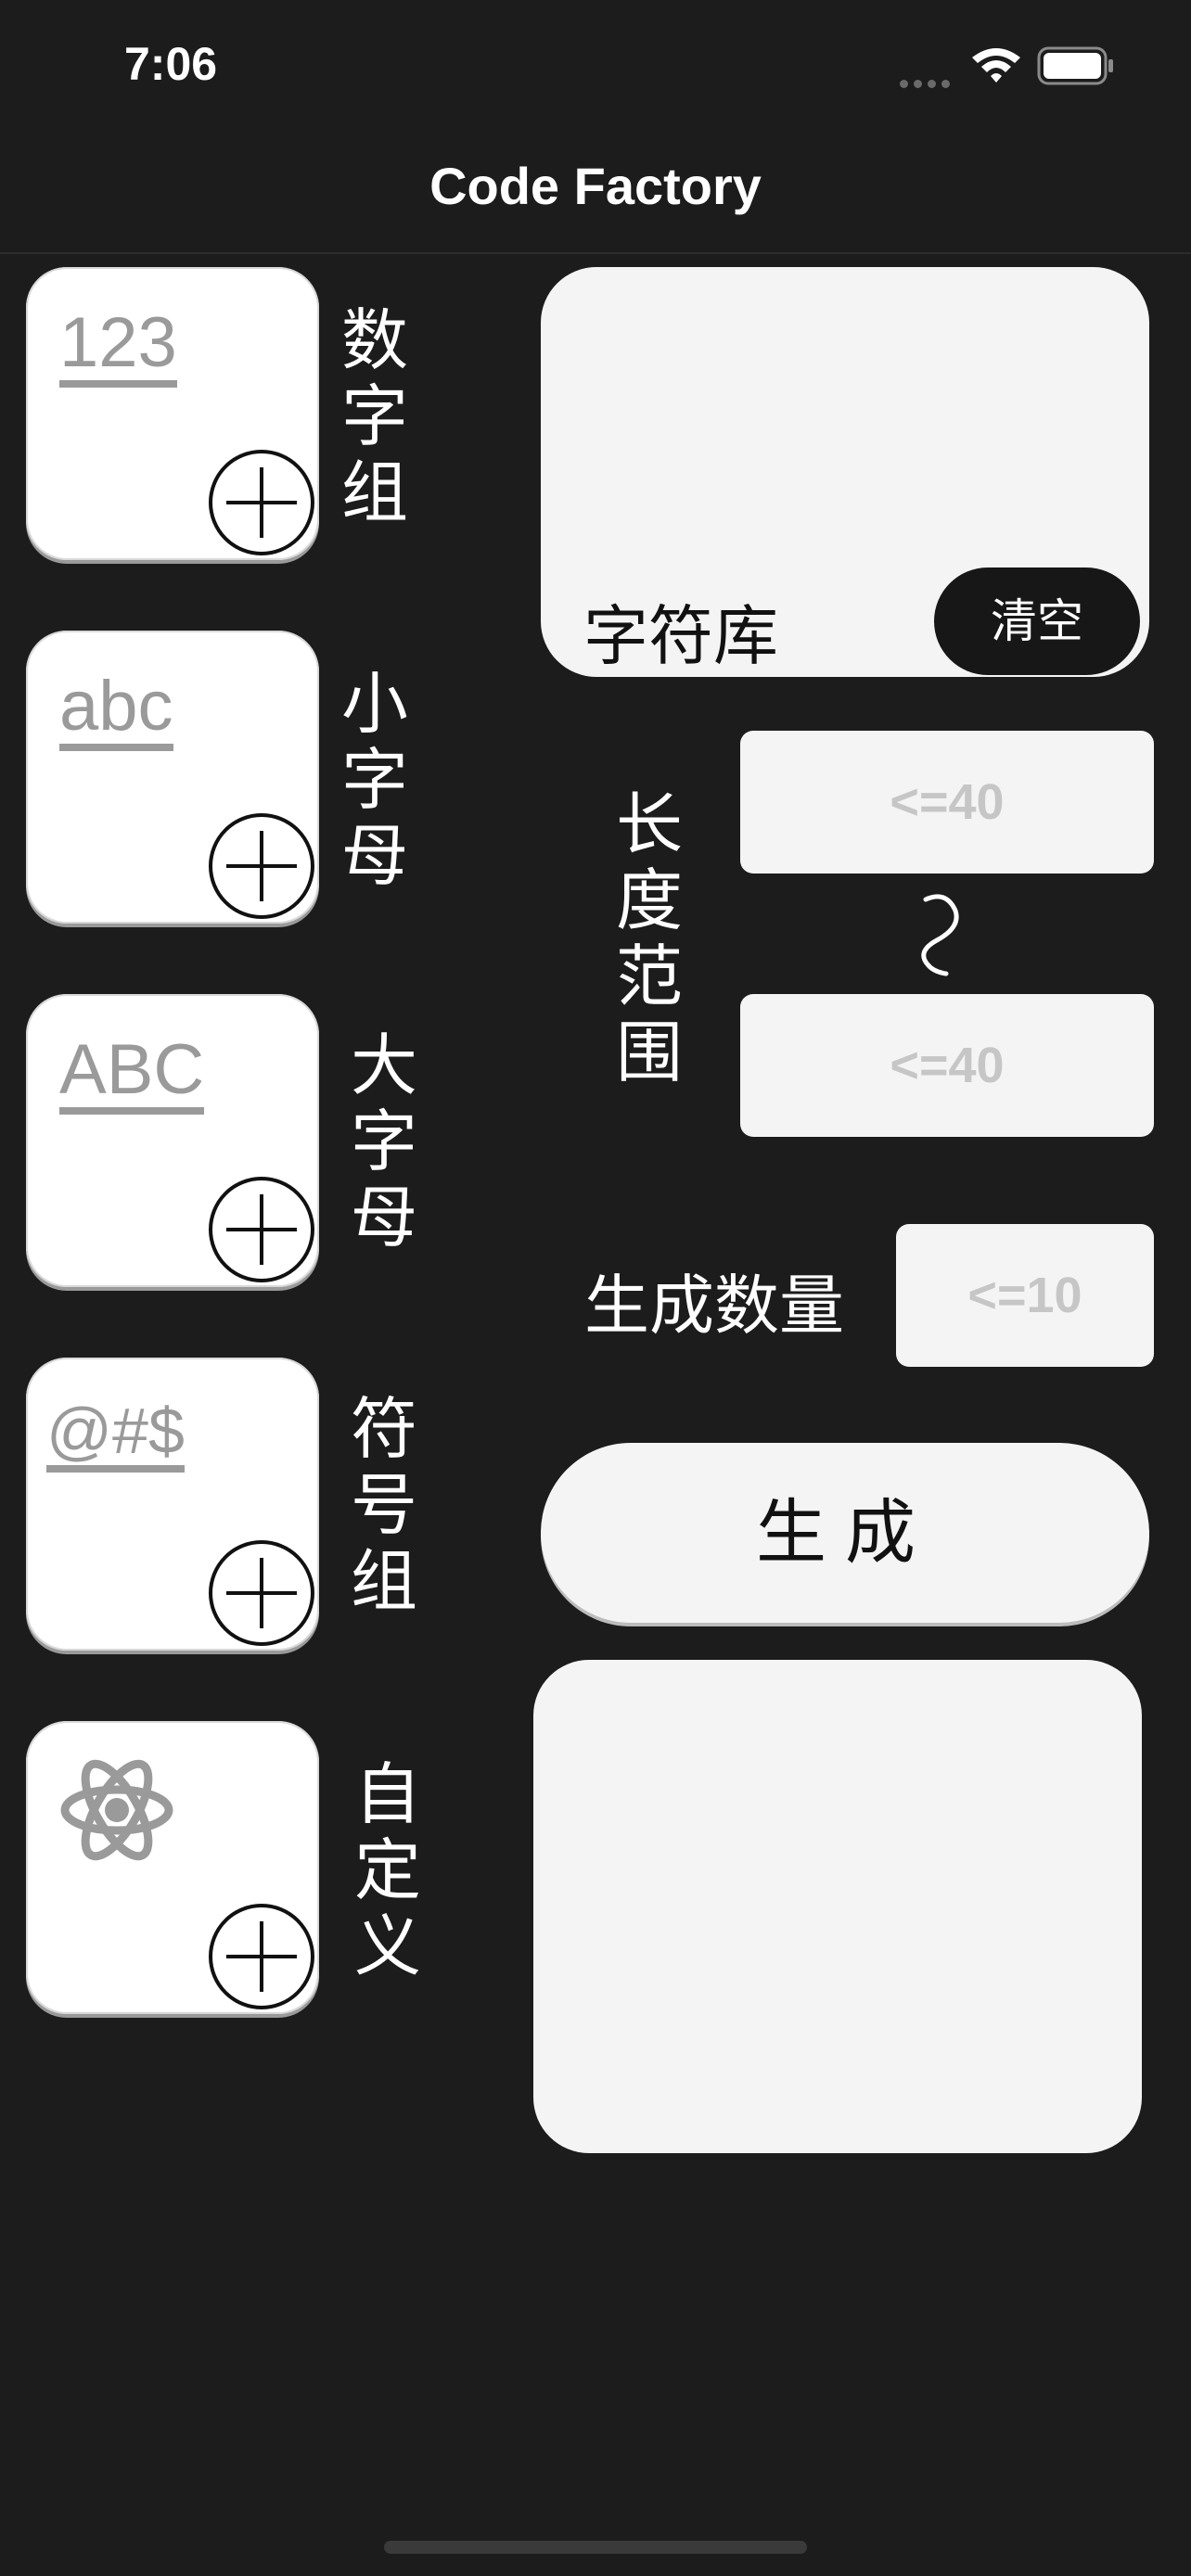 The image size is (1191, 2576). Describe the element at coordinates (374, 780) in the screenshot. I see `tile-label-lowercase: 小字母` at that location.